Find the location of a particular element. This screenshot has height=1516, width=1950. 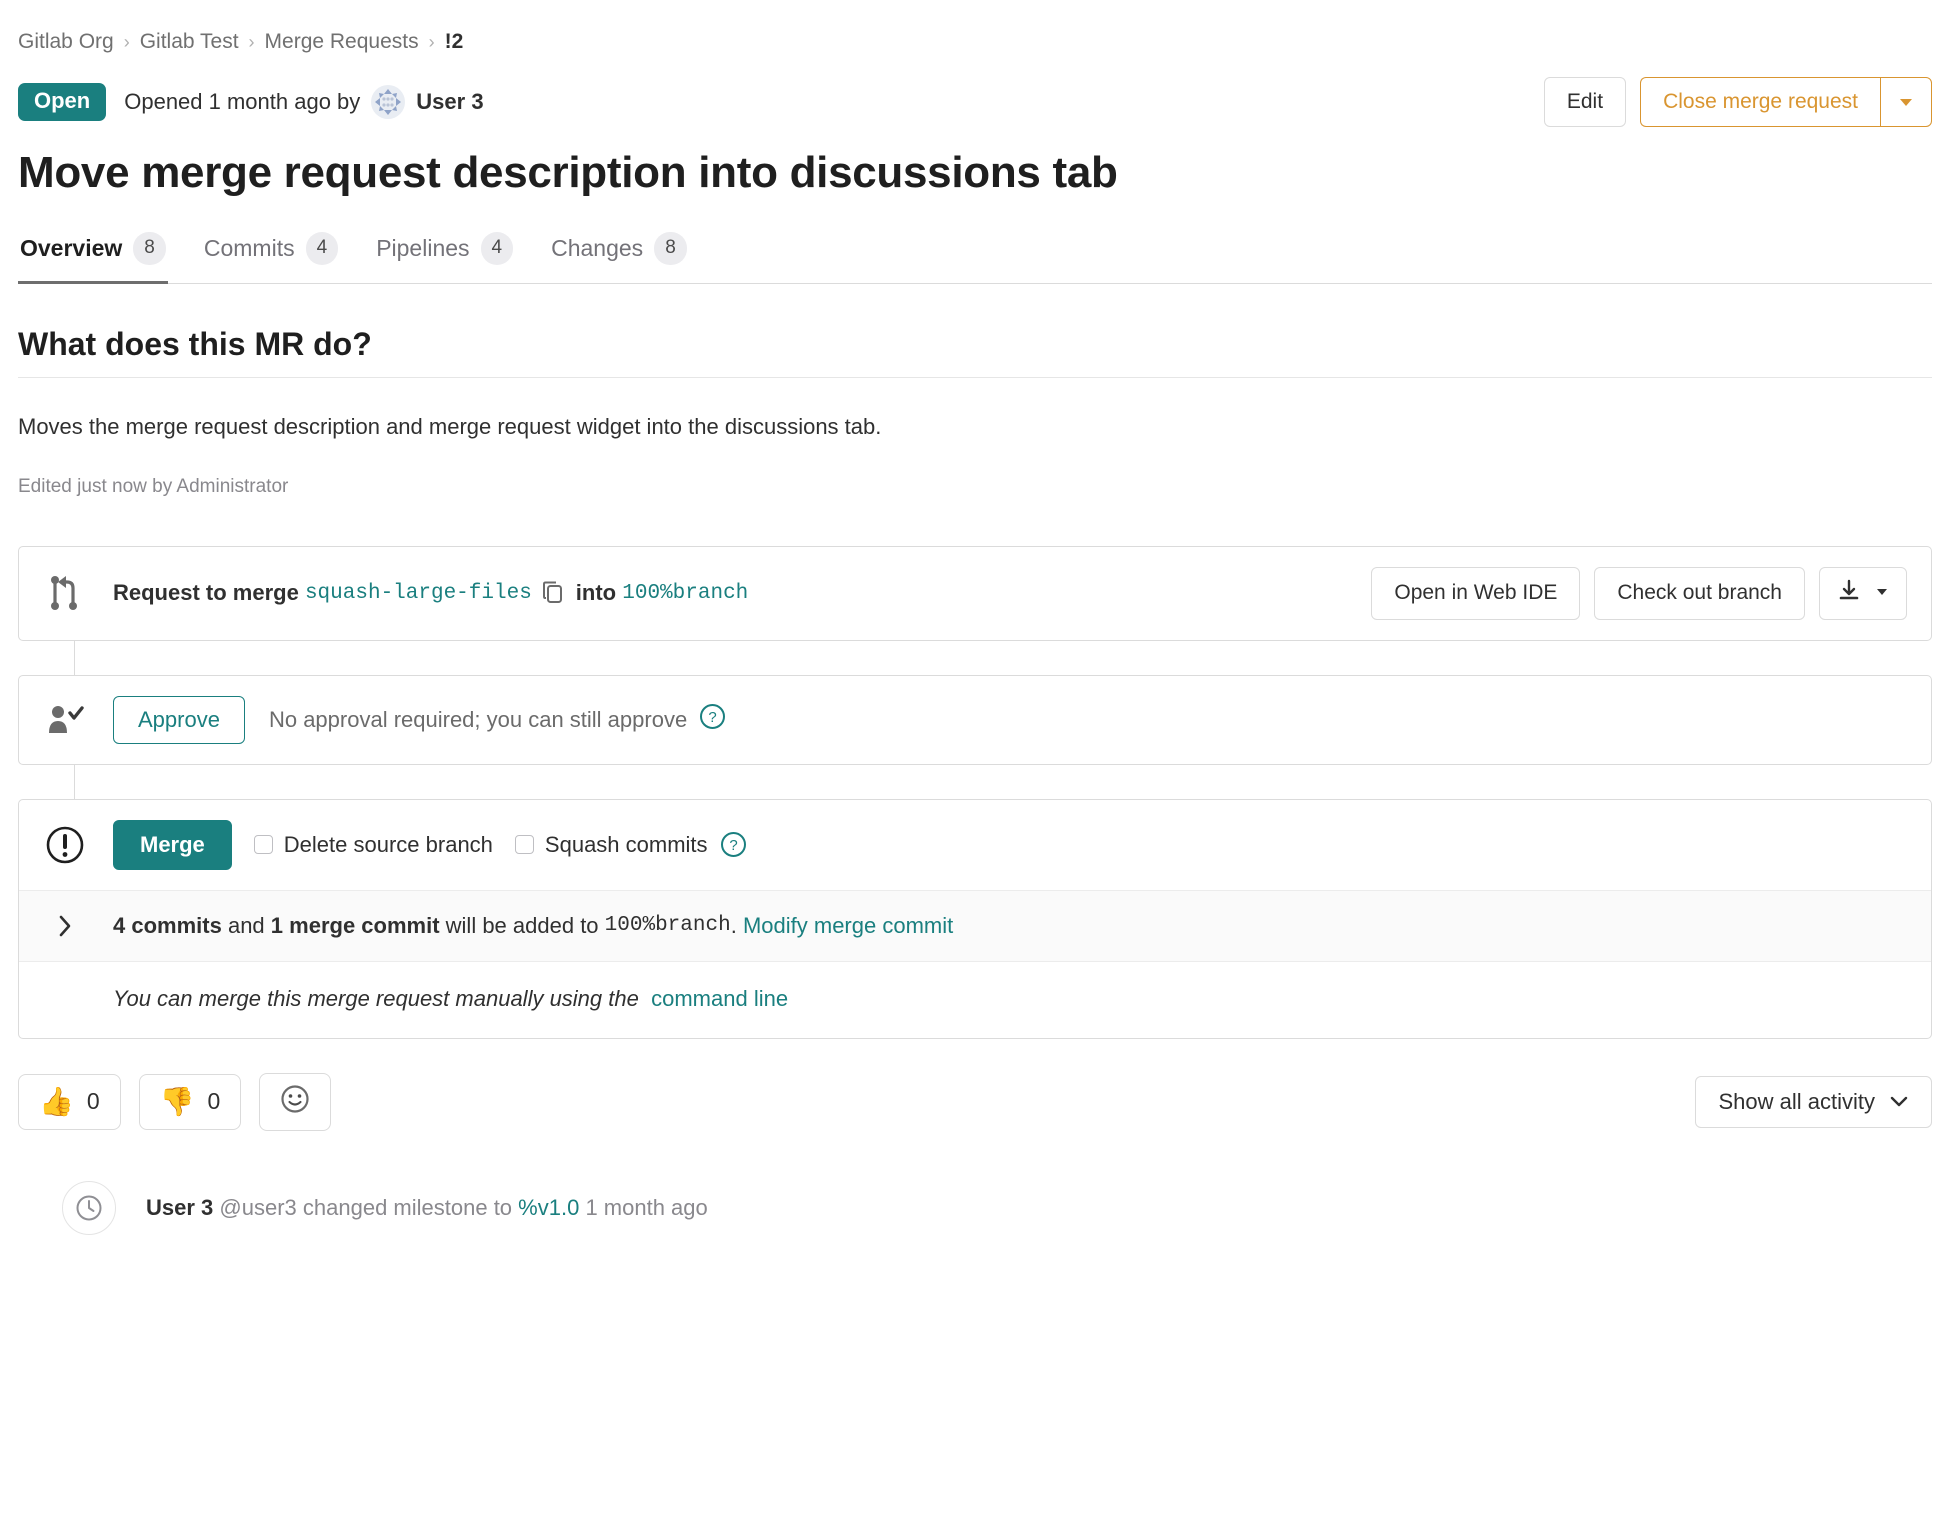

squash-commits-option: Squash commits is located at coordinates (611, 845).